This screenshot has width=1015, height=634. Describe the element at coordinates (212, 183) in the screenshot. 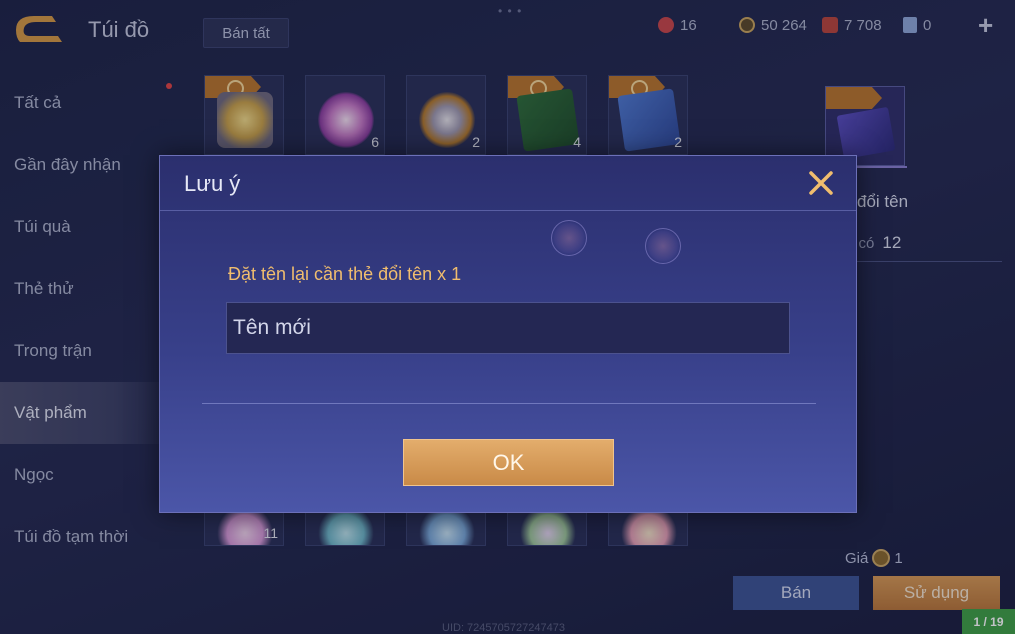

I see `dialog-title: Lưu ý` at that location.